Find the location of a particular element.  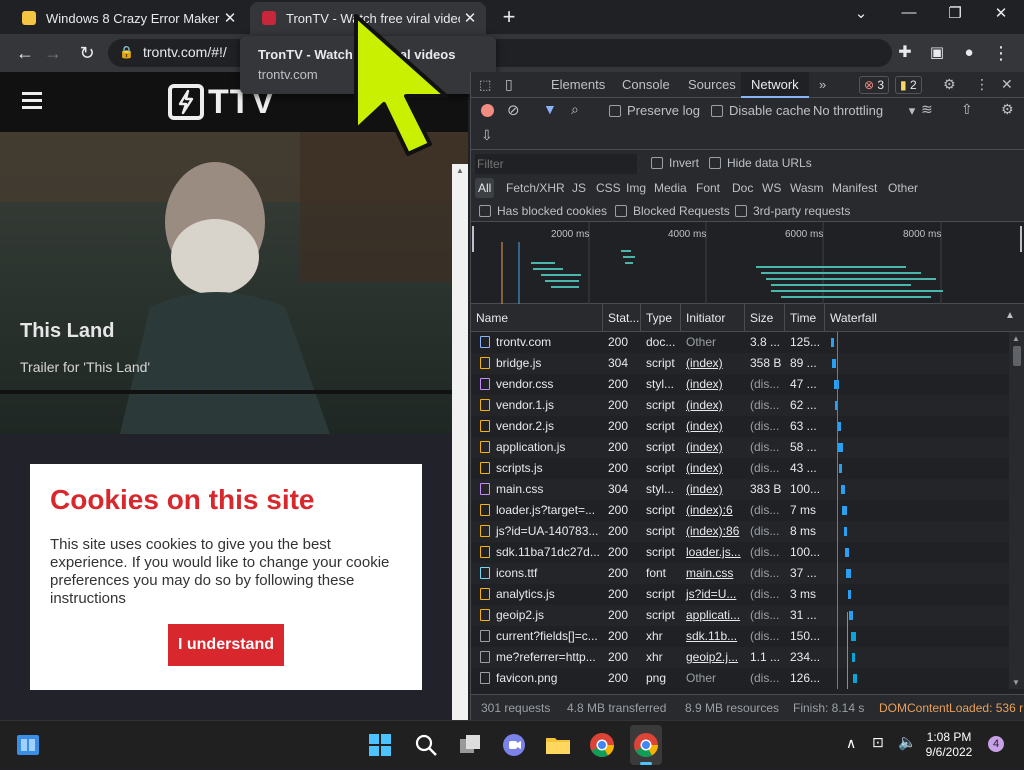

more-tabs-icon: » is located at coordinates (822, 85).